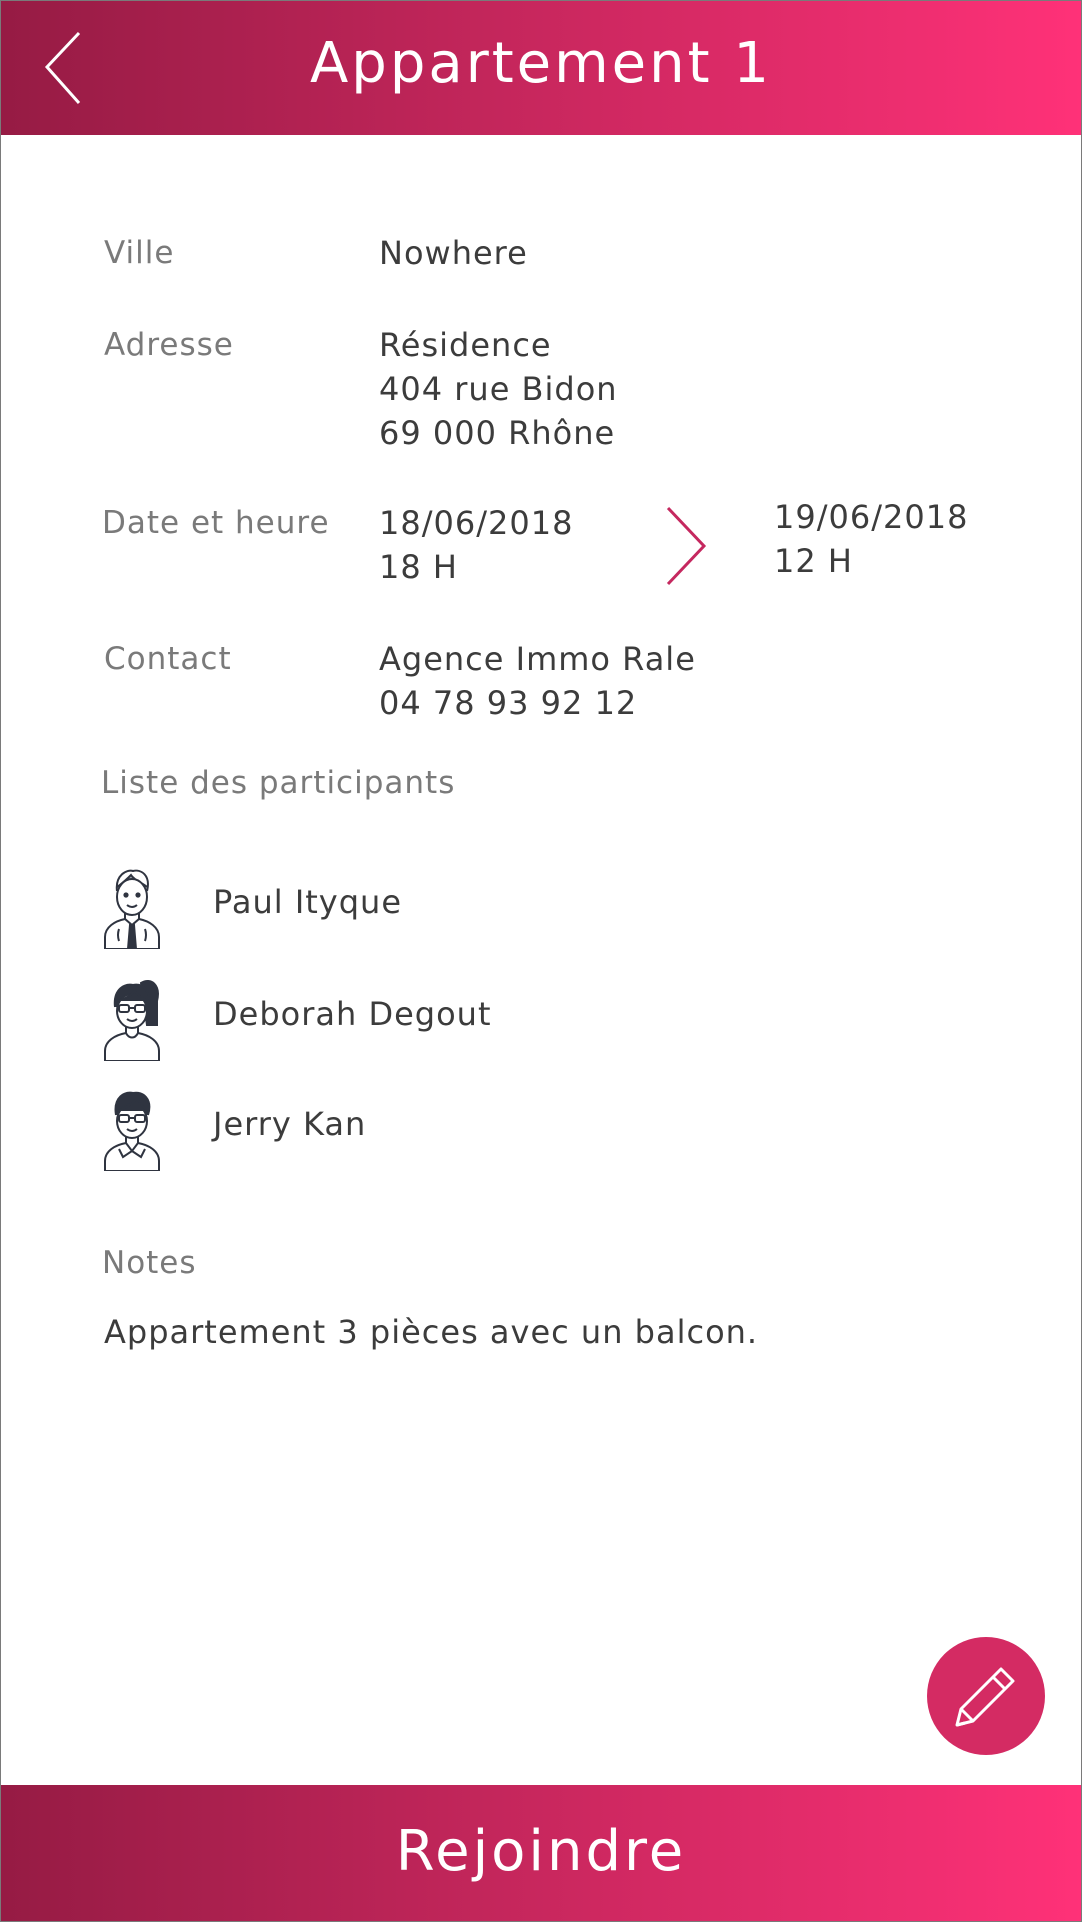 The image size is (1082, 1922). Describe the element at coordinates (352, 1014) in the screenshot. I see `participant-name: Deborah Degout` at that location.